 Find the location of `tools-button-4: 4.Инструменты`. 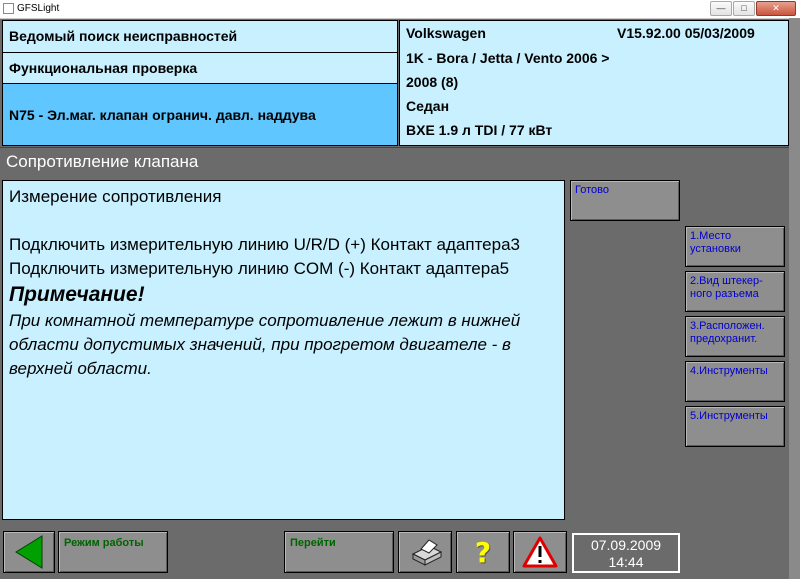

tools-button-4: 4.Инструменты is located at coordinates (735, 381).